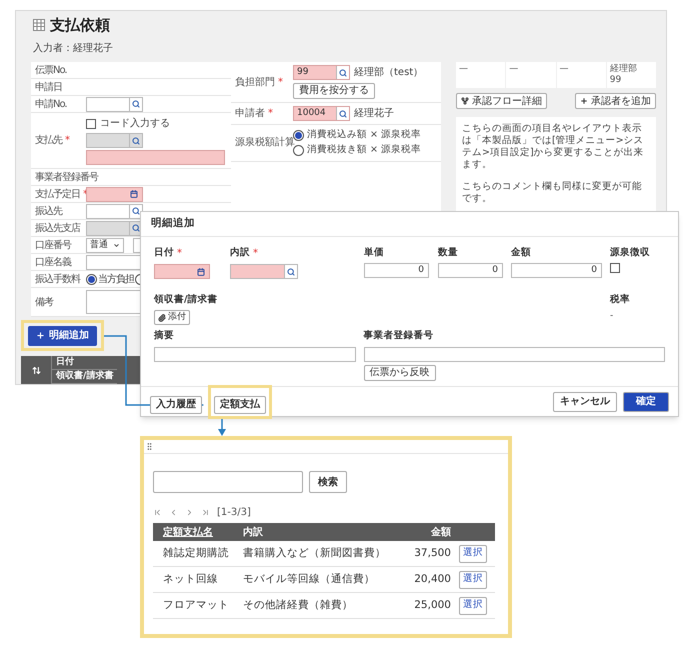 Image resolution: width=694 pixels, height=645 pixels. Describe the element at coordinates (328, 482) in the screenshot. I see `search-button: 検索` at that location.